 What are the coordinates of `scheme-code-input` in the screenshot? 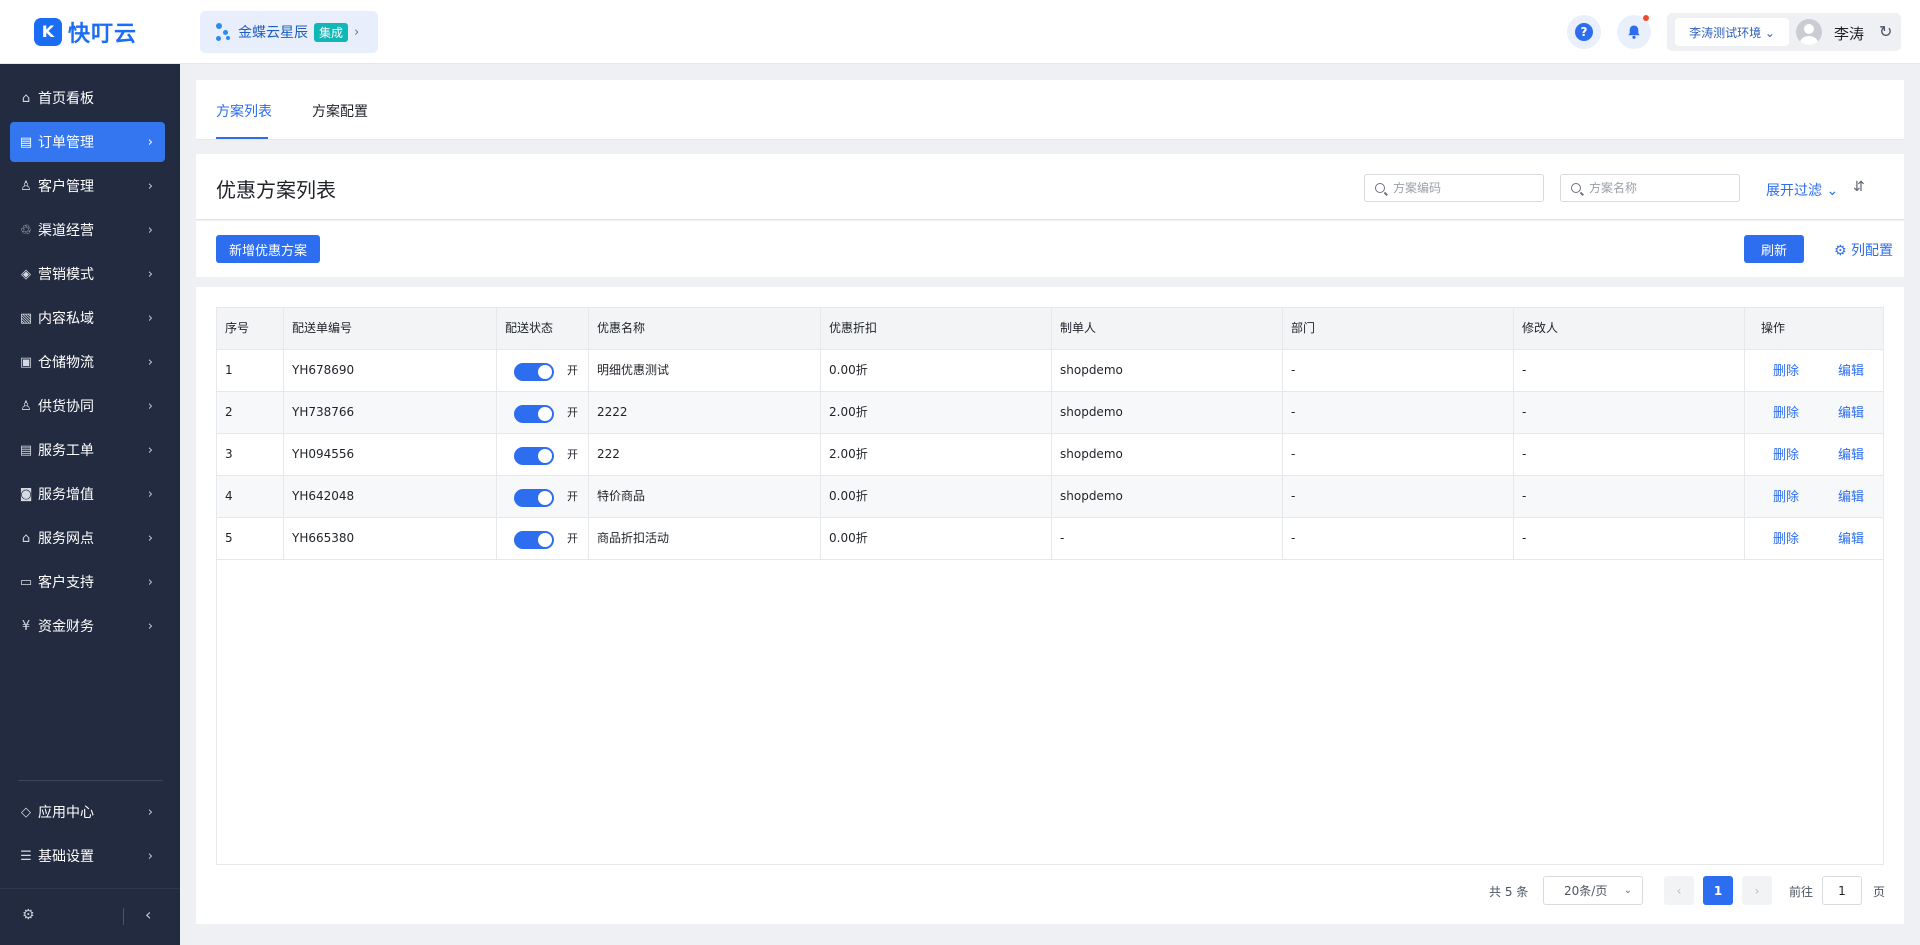 It's located at (1463, 188).